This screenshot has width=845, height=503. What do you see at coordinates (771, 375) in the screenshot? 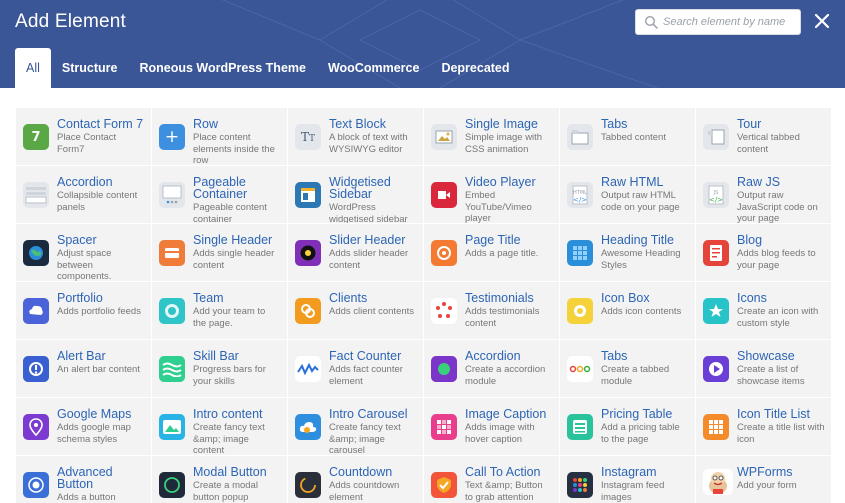
I see `element-description: Create a list of showcase items` at bounding box center [771, 375].